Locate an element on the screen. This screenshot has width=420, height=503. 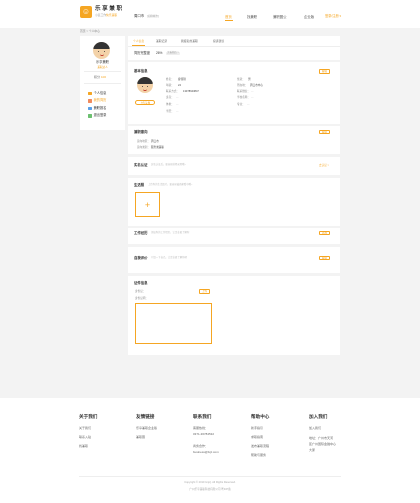
brand-name: 乐 享 兼 职 is located at coordinates (109, 9).